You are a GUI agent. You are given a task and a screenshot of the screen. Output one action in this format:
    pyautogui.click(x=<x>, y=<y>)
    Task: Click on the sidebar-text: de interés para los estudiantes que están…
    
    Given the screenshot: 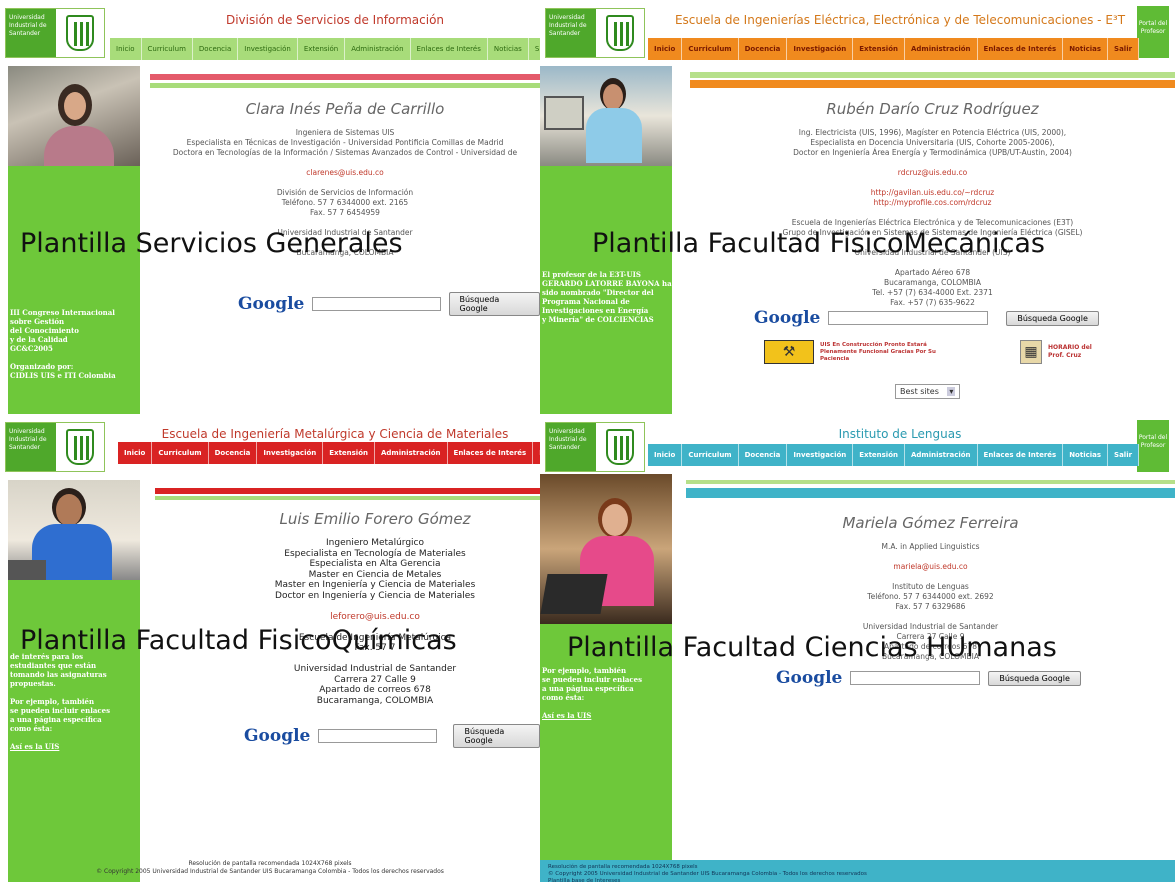 What is the action you would take?
    pyautogui.click(x=60, y=701)
    